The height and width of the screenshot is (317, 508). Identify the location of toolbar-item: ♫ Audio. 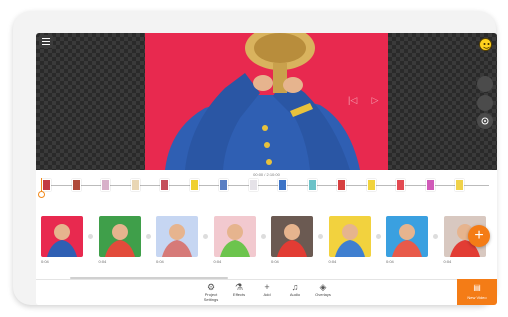
(295, 290).